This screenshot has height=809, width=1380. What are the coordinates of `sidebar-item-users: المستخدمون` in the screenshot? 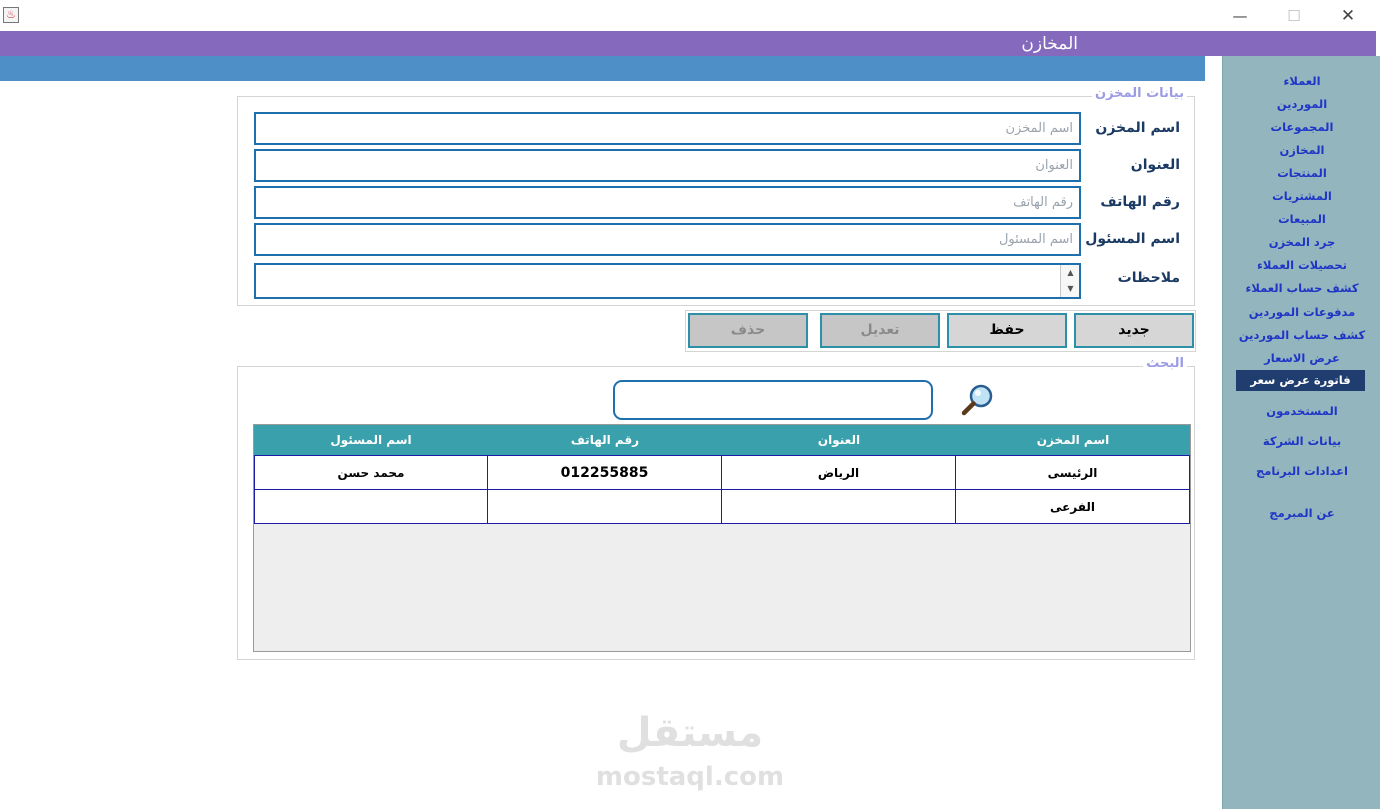 It's located at (1301, 411).